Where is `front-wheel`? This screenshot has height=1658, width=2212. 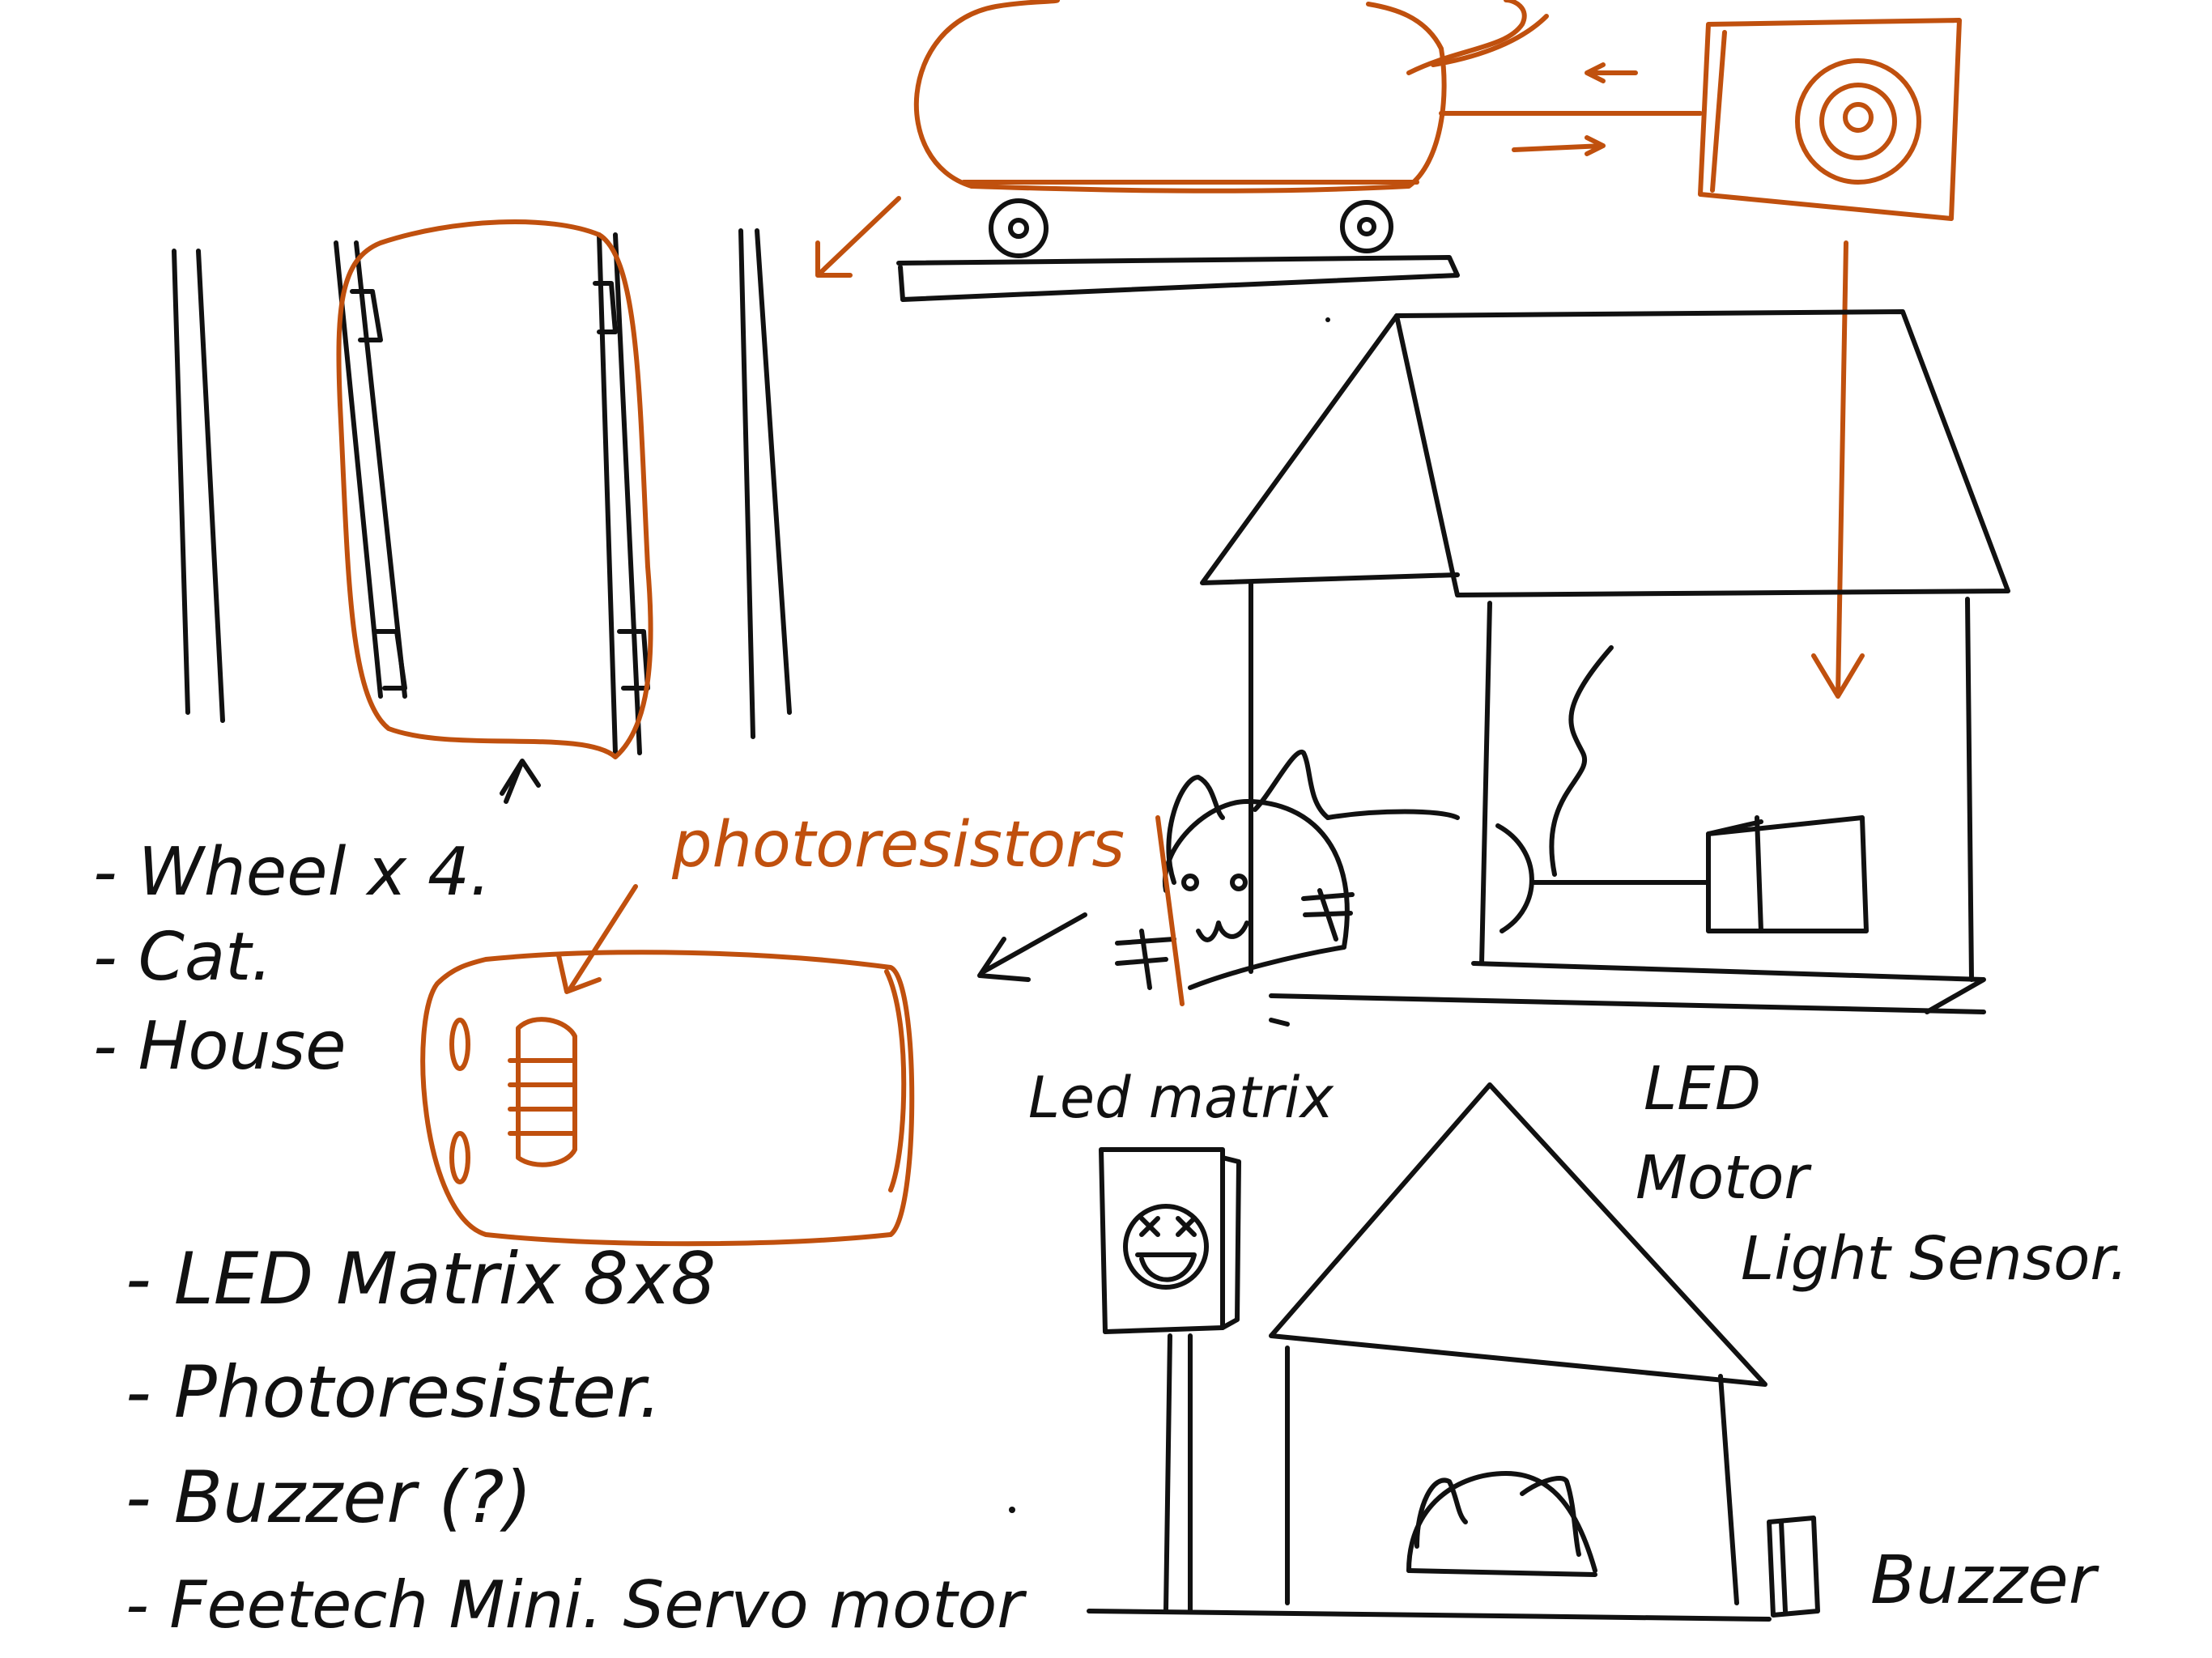
front-wheel is located at coordinates (1019, 228).